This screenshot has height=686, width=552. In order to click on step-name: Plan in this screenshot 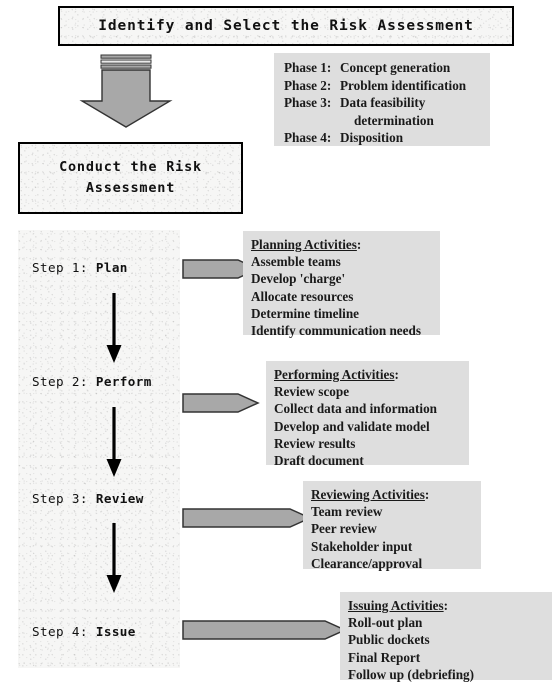, I will do `click(111, 267)`.